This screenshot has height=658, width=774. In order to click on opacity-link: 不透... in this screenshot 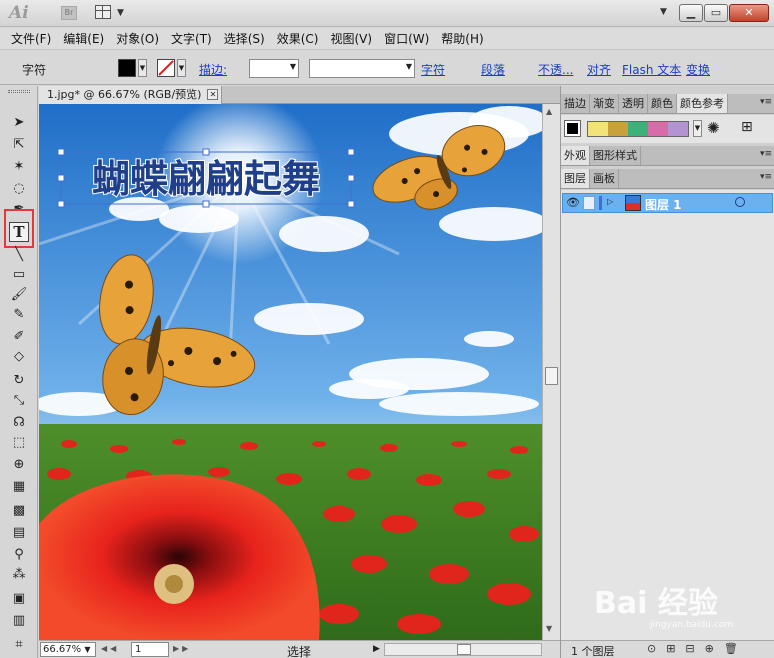, I will do `click(555, 69)`.